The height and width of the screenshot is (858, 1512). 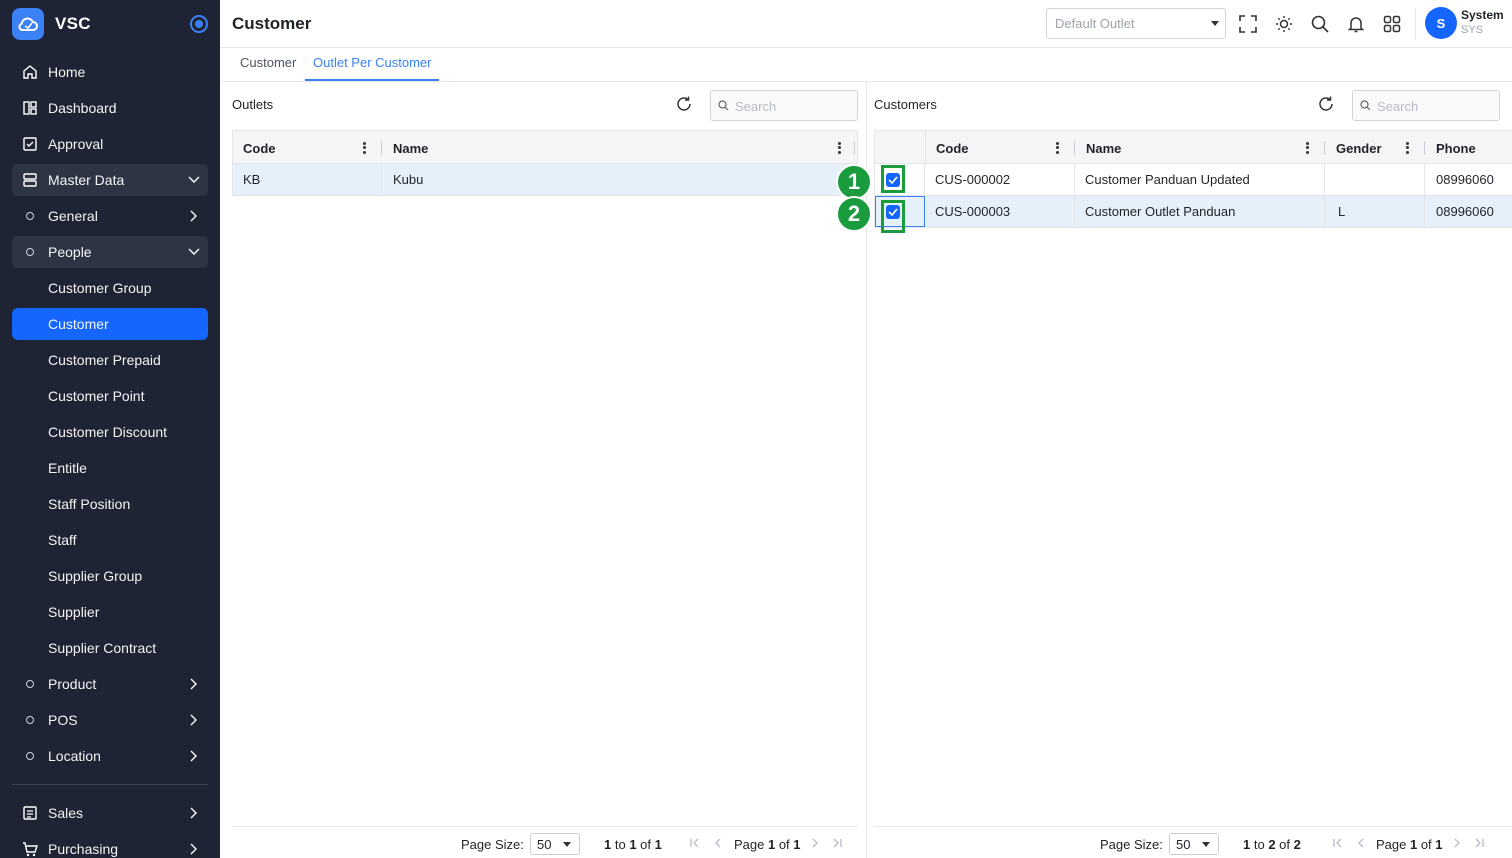 I want to click on cell-code: CUS-000002, so click(x=1000, y=179).